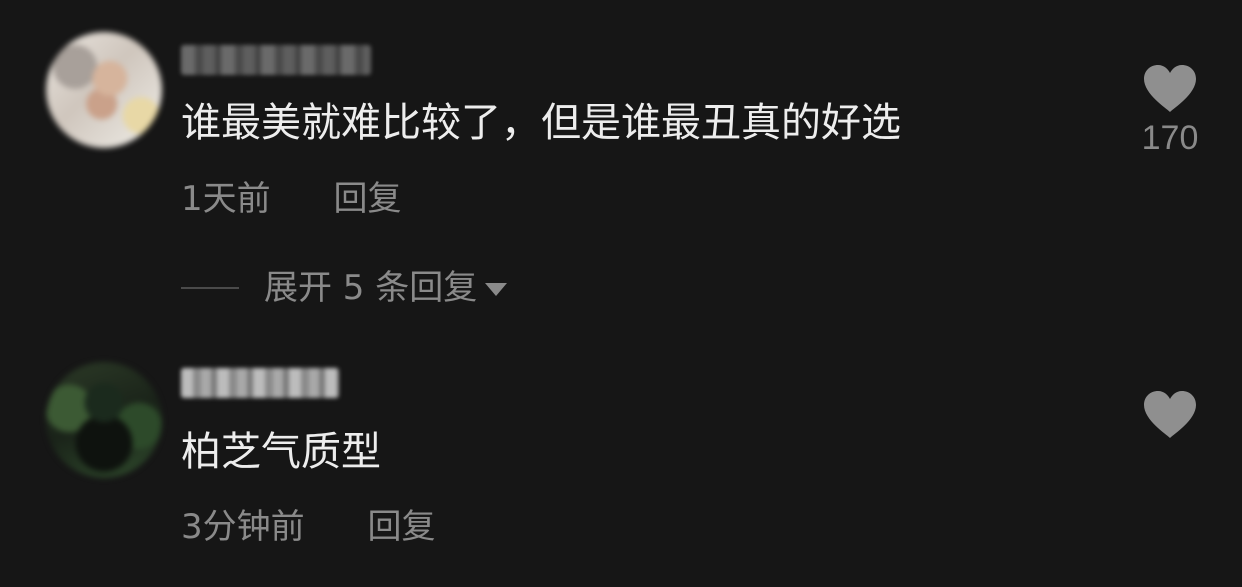  What do you see at coordinates (371, 288) in the screenshot?
I see `expand-replies-label: 展开 5 条回复` at bounding box center [371, 288].